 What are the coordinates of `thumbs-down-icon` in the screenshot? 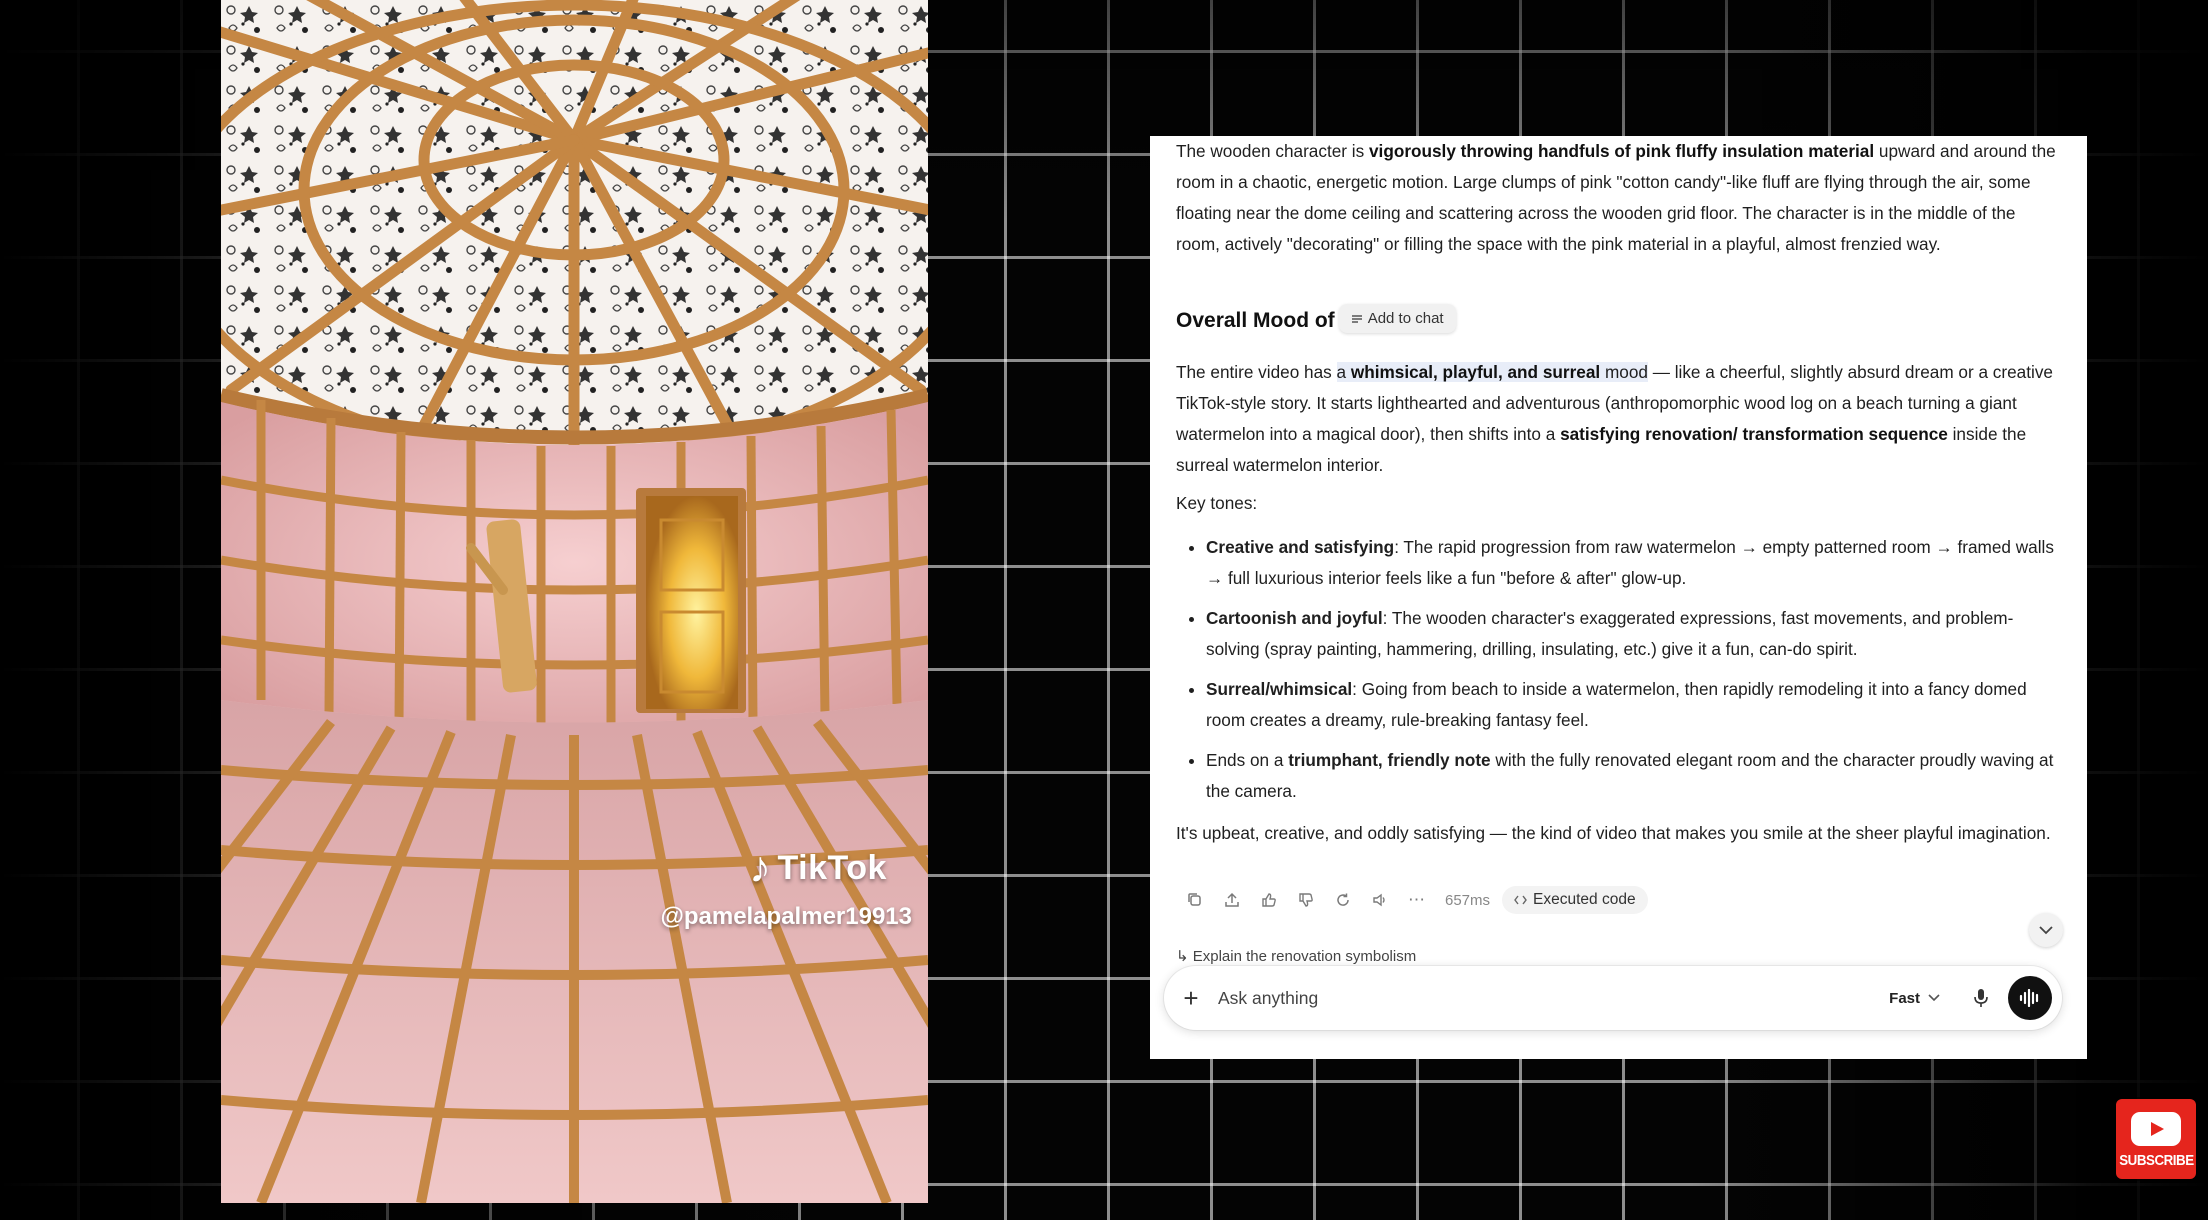 It's located at (1305, 900).